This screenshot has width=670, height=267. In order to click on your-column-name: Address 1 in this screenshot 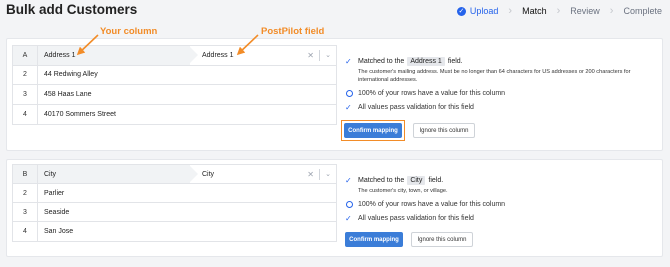, I will do `click(118, 55)`.